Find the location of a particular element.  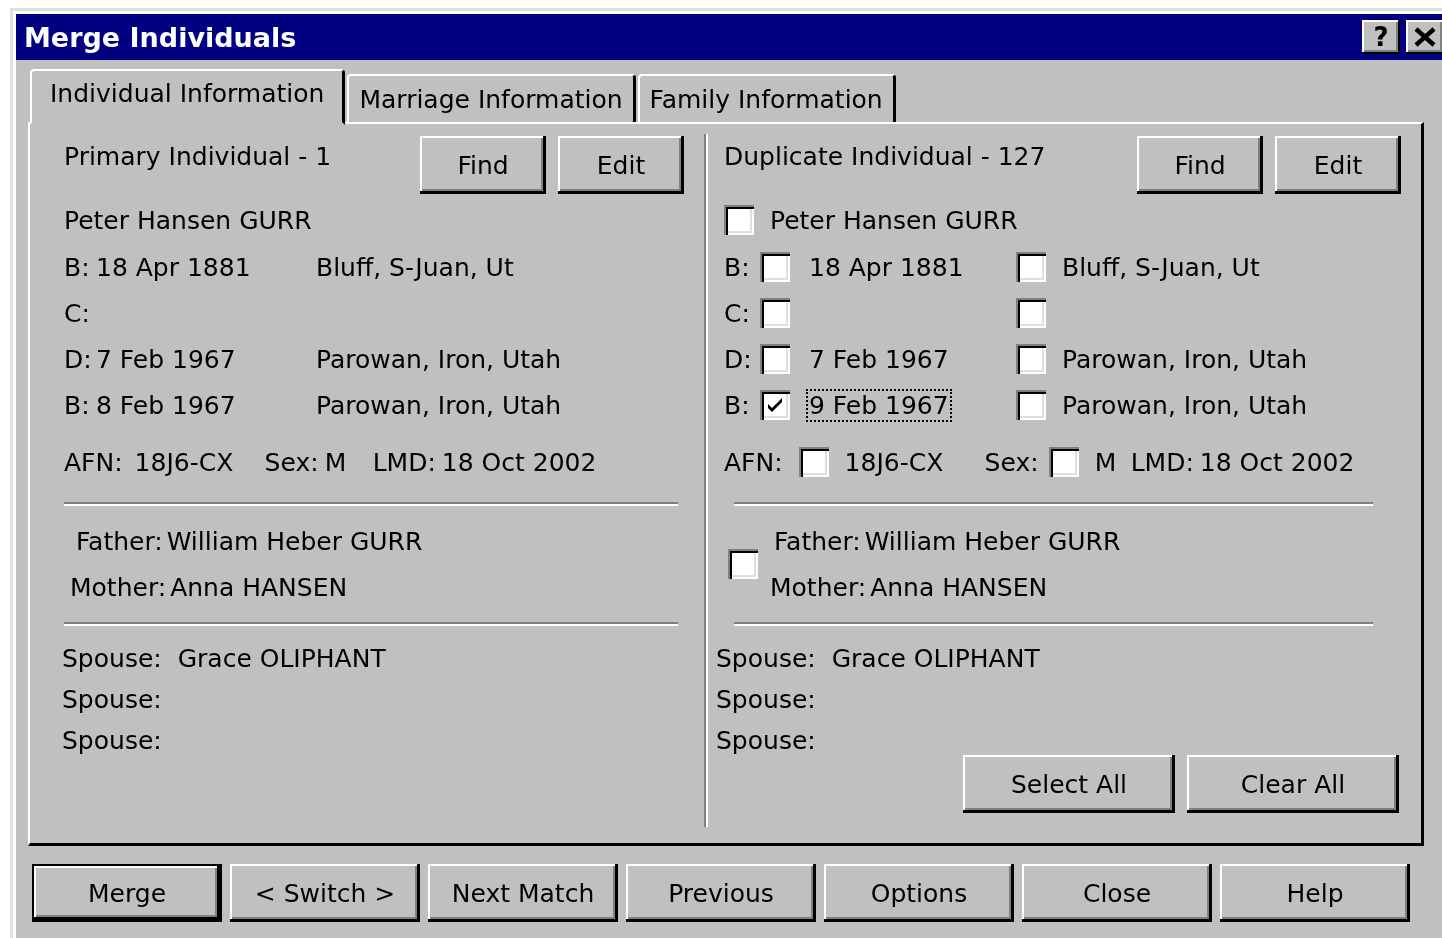

dialog-button: Previous is located at coordinates (721, 893).